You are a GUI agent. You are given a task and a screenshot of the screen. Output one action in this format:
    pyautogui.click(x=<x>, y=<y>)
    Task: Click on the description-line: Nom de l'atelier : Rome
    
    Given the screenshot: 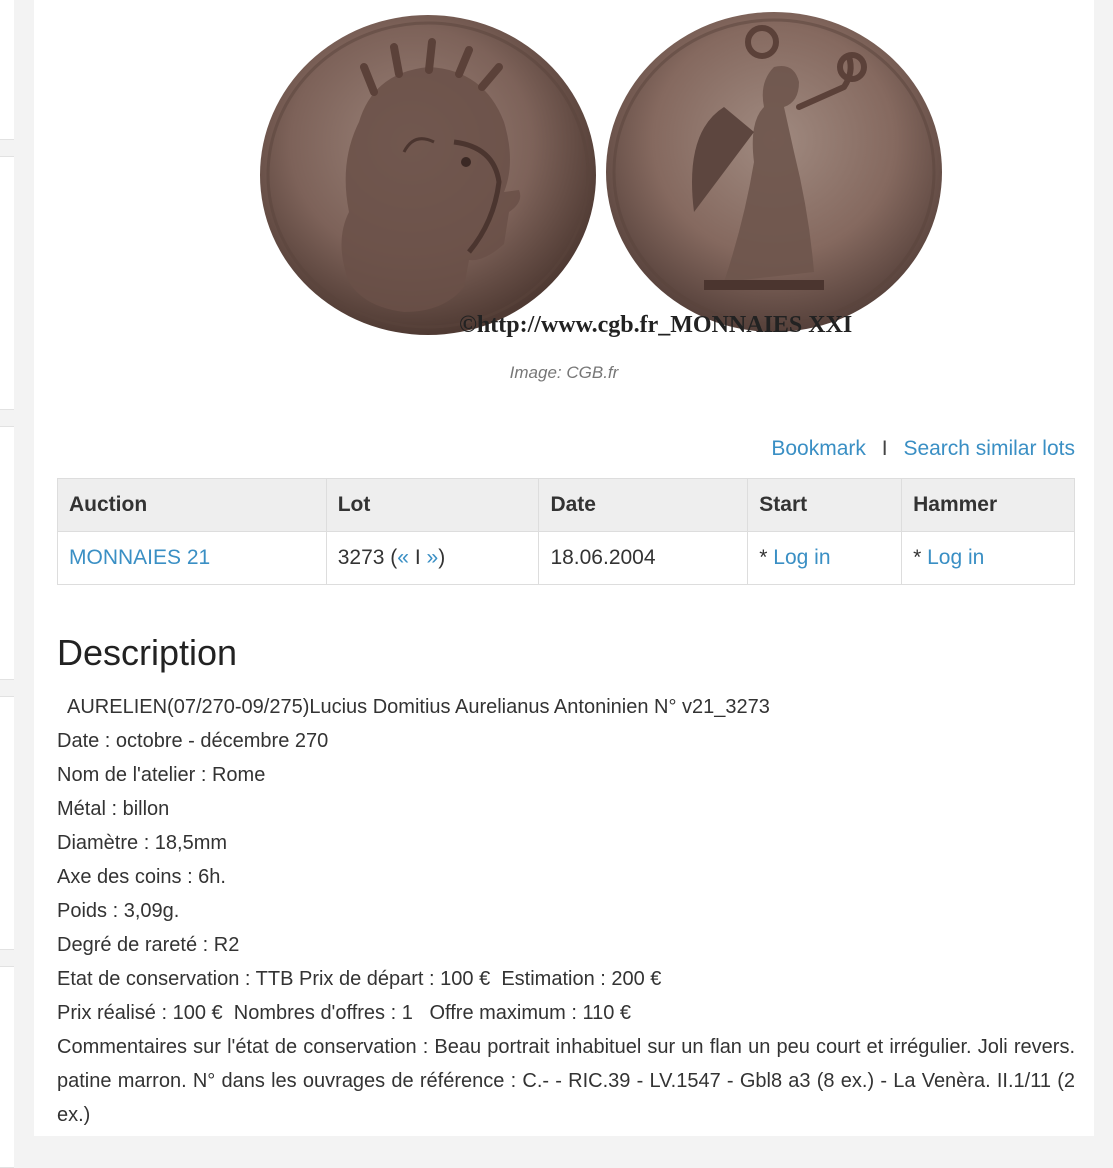 What is the action you would take?
    pyautogui.click(x=161, y=775)
    